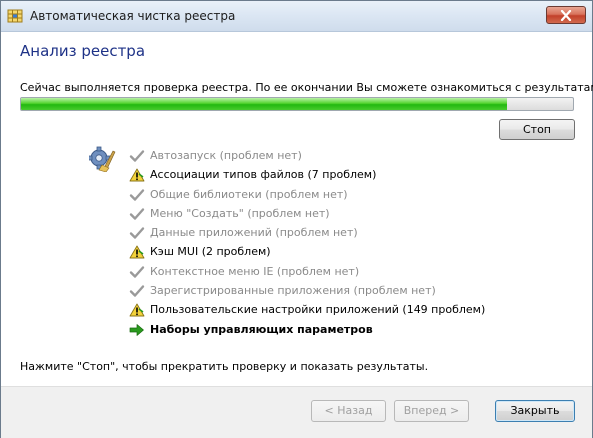 This screenshot has width=593, height=438. Describe the element at coordinates (431, 411) in the screenshot. I see `next-button: Вперед >` at that location.